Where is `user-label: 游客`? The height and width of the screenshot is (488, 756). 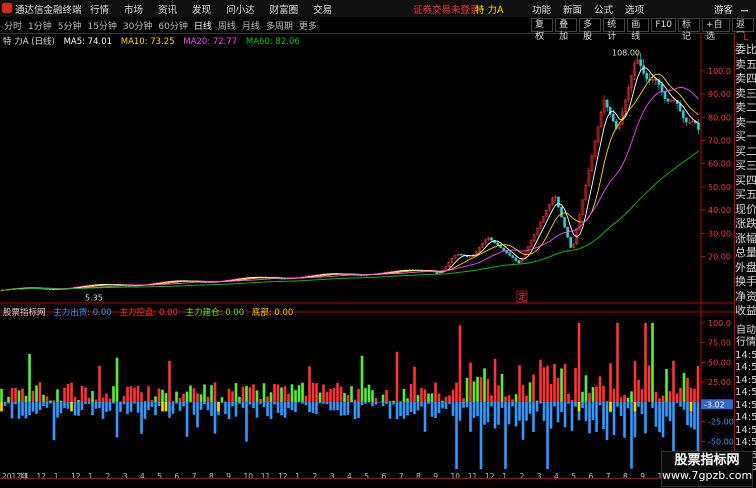 user-label: 游客 is located at coordinates (723, 9).